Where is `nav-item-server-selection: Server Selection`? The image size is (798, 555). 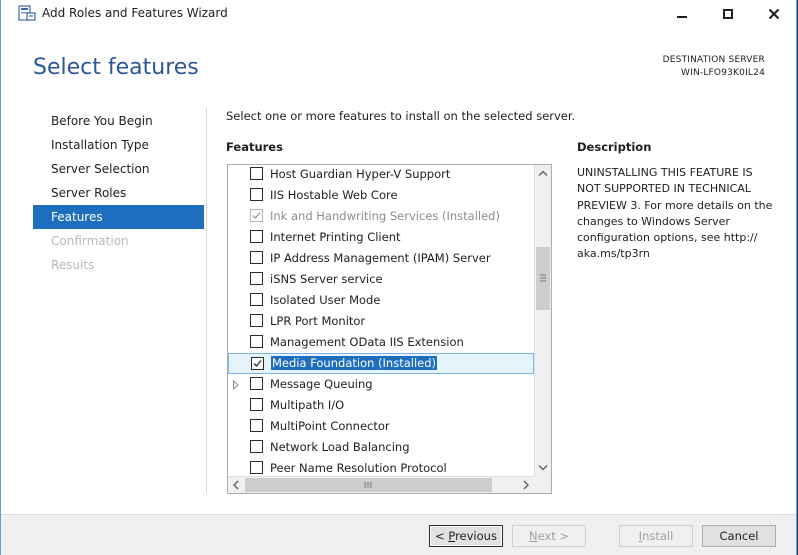 nav-item-server-selection: Server Selection is located at coordinates (118, 169).